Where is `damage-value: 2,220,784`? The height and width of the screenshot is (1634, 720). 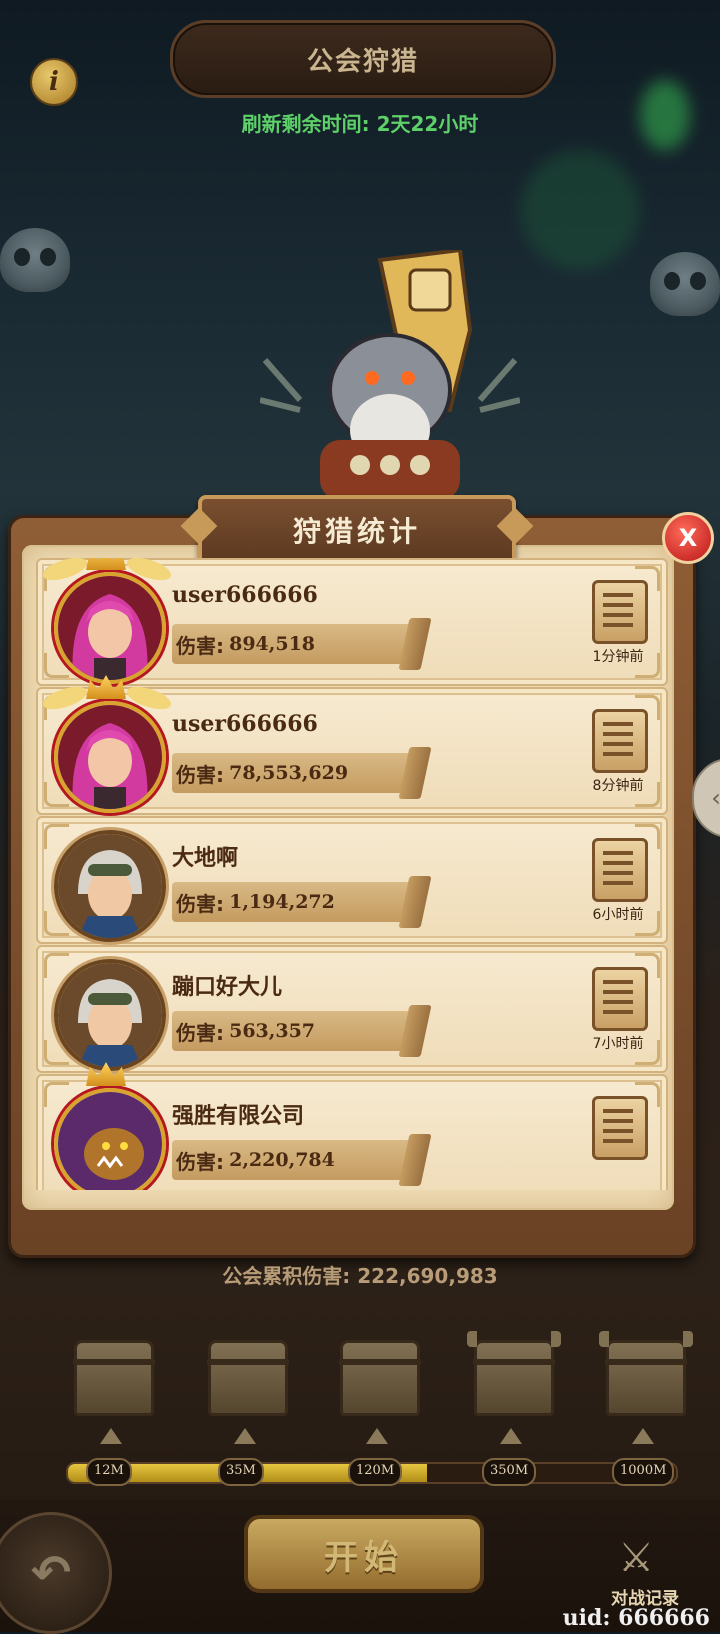
damage-value: 2,220,784 is located at coordinates (282, 1160).